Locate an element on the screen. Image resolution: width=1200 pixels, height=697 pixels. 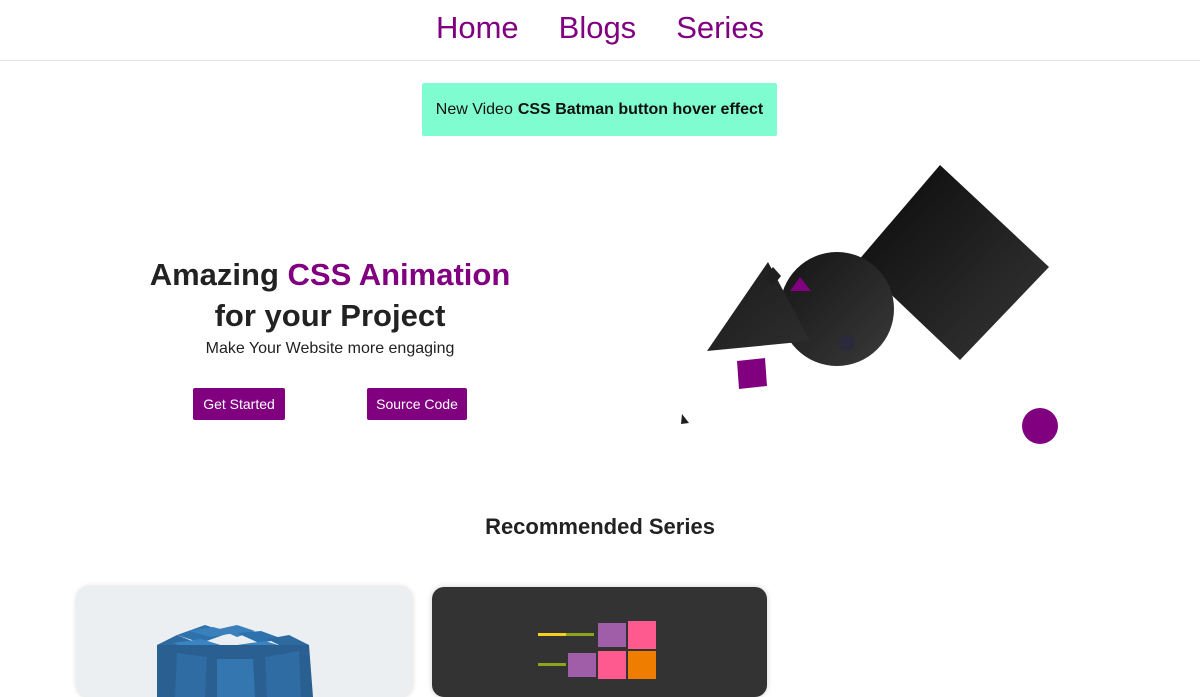
hero-shapes-illustration is located at coordinates (869, 304).